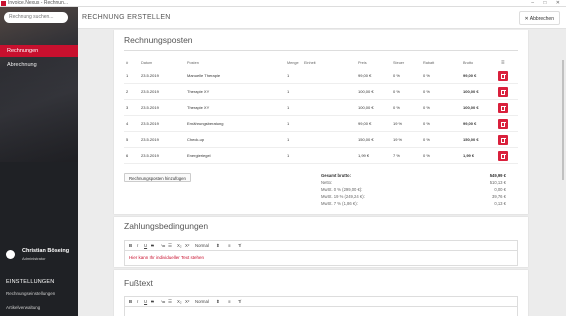  What do you see at coordinates (343, 196) in the screenshot?
I see `tax-19-label: MwSt. 19 % (249,24 €):` at bounding box center [343, 196].